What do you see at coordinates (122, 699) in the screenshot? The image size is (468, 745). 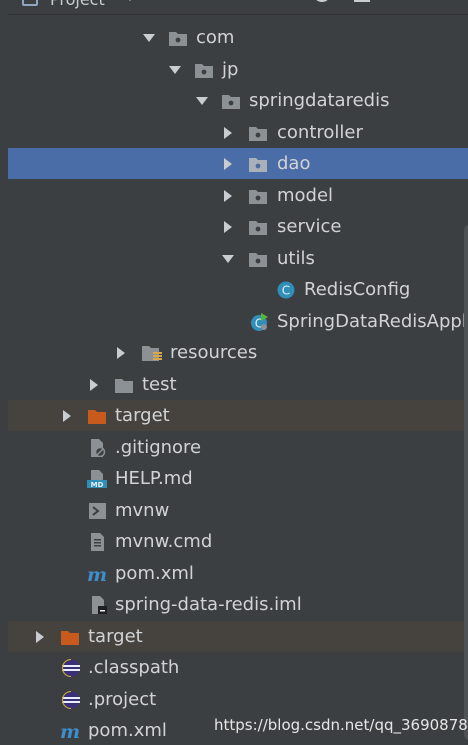 I see `tree-node-label: .project` at bounding box center [122, 699].